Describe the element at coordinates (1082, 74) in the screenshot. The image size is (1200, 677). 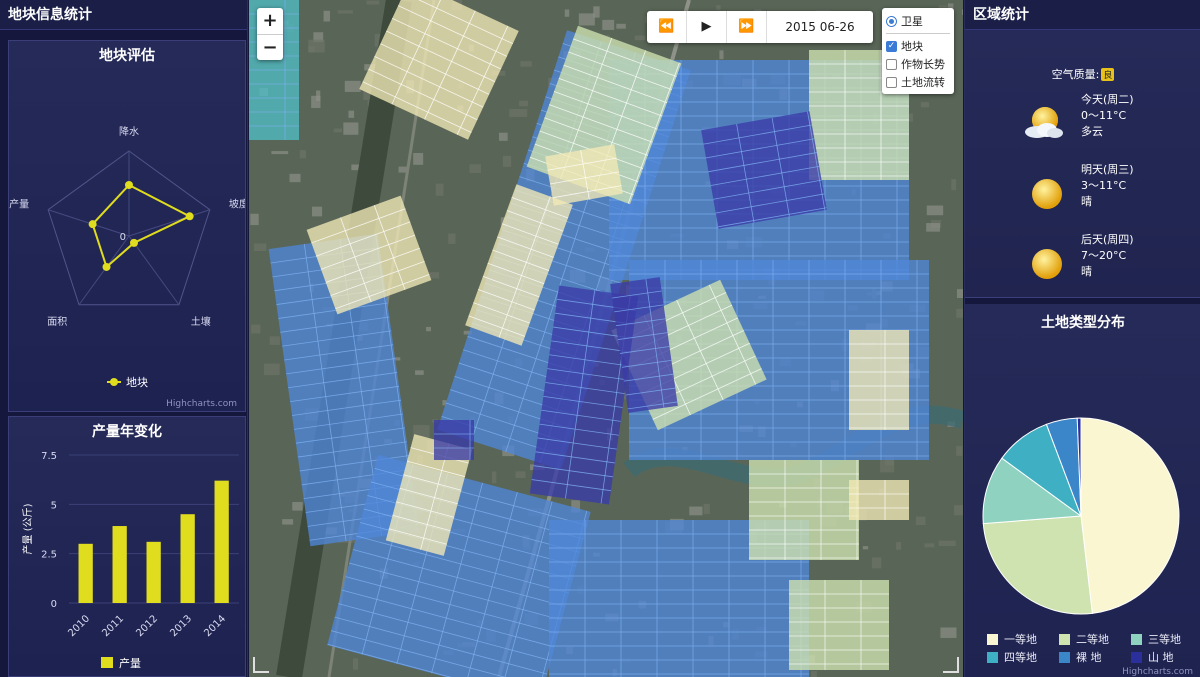
I see `air-quality: 空气质量: 良` at that location.